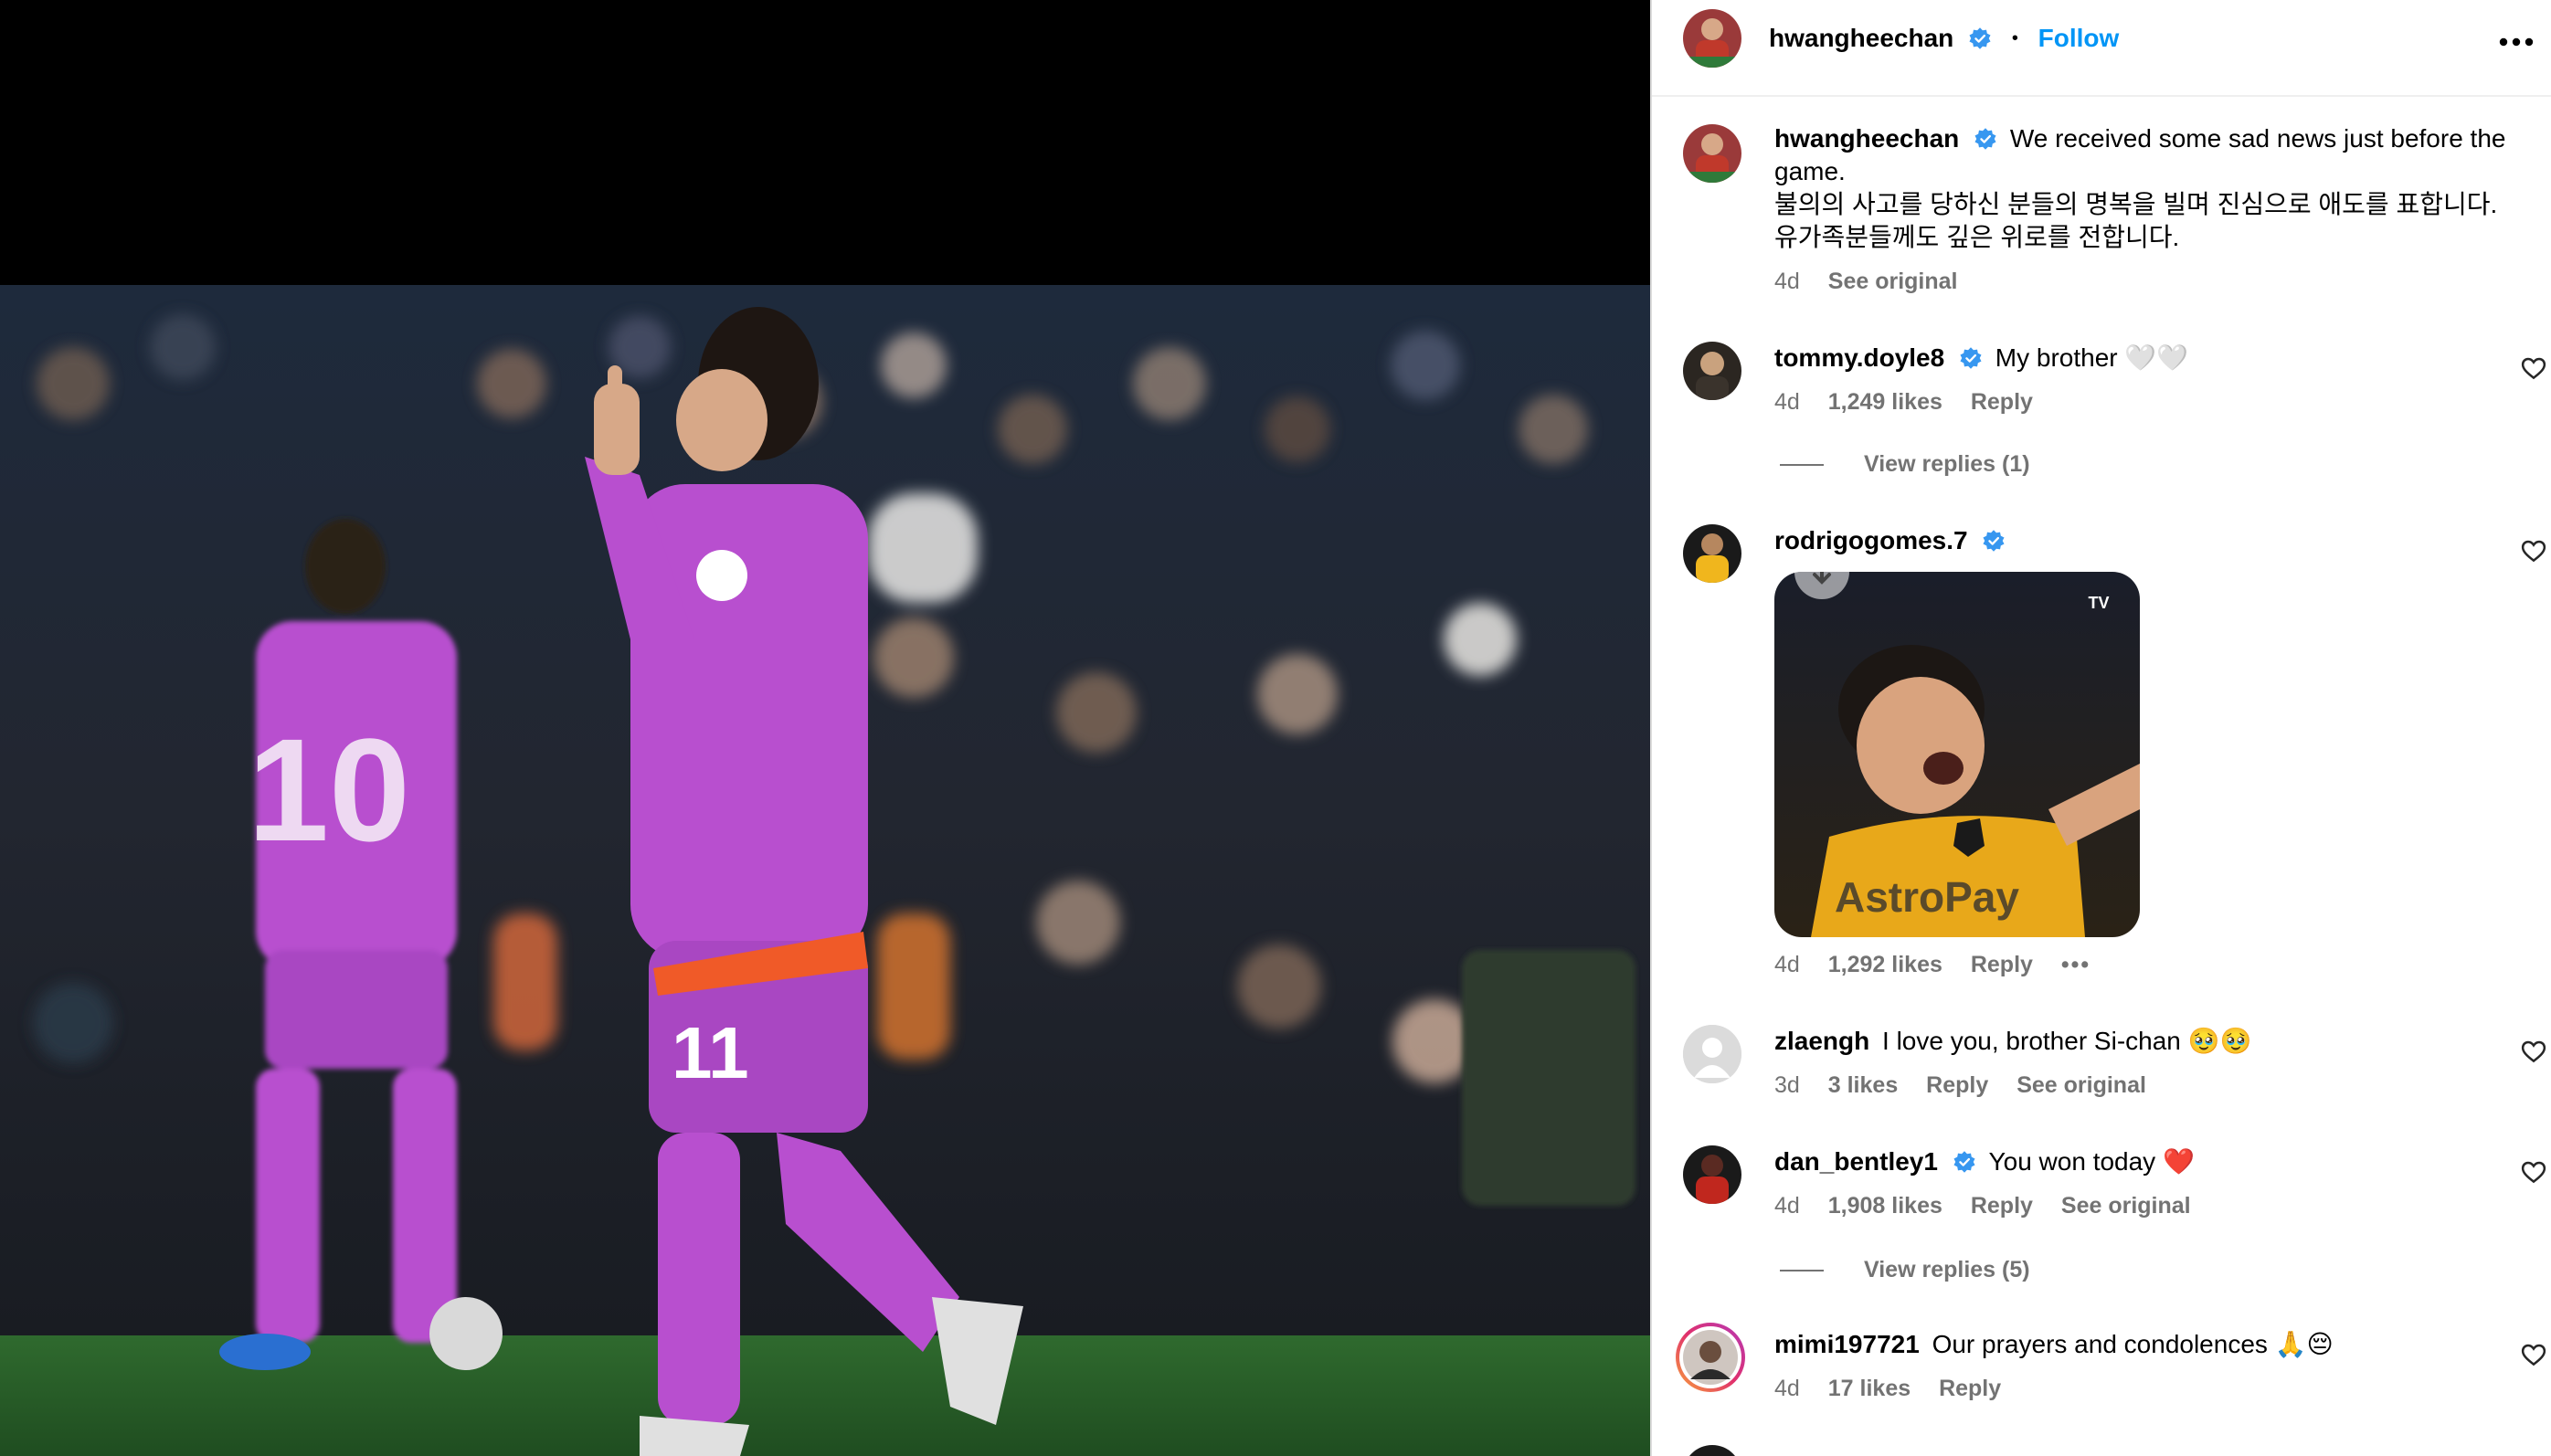 The image size is (2551, 1456). What do you see at coordinates (329, 790) in the screenshot?
I see `jersey-number-10: 10` at bounding box center [329, 790].